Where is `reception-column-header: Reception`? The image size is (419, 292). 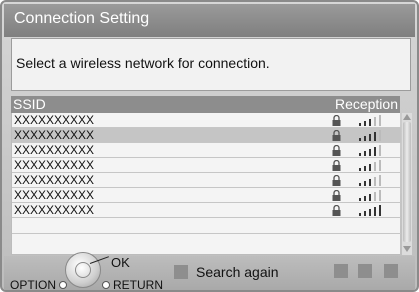 reception-column-header: Reception is located at coordinates (366, 104).